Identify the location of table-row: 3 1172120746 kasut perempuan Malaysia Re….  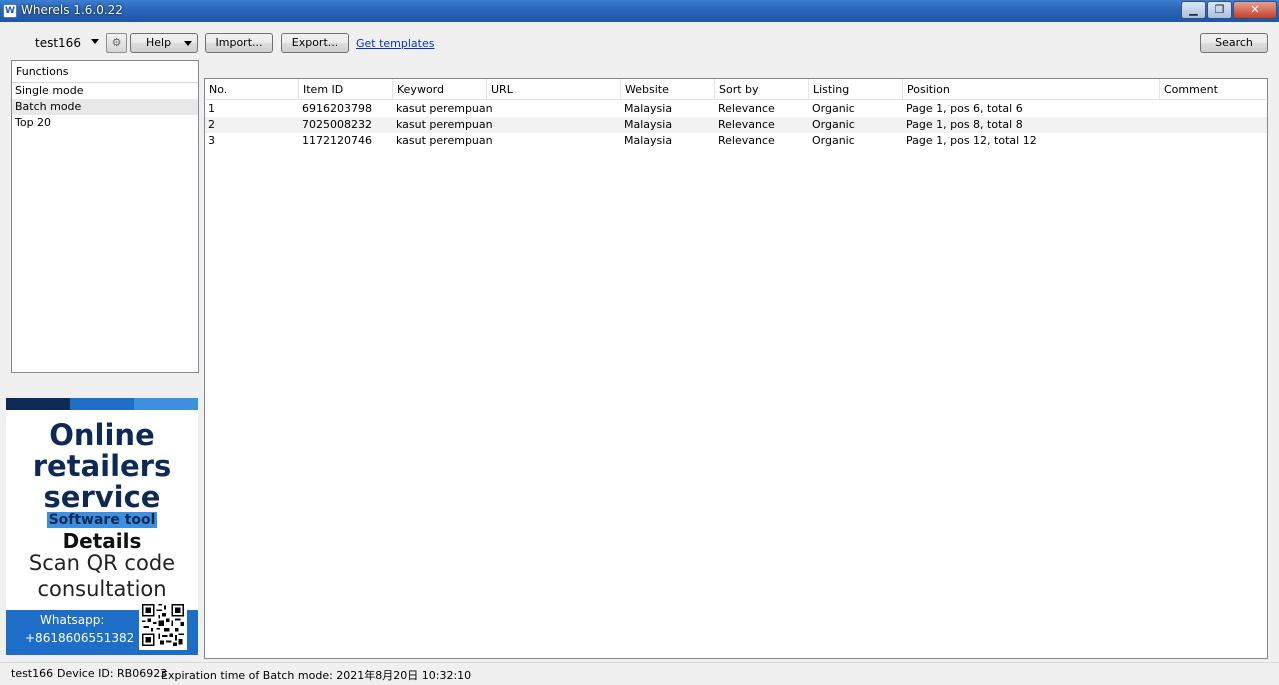
(736, 141).